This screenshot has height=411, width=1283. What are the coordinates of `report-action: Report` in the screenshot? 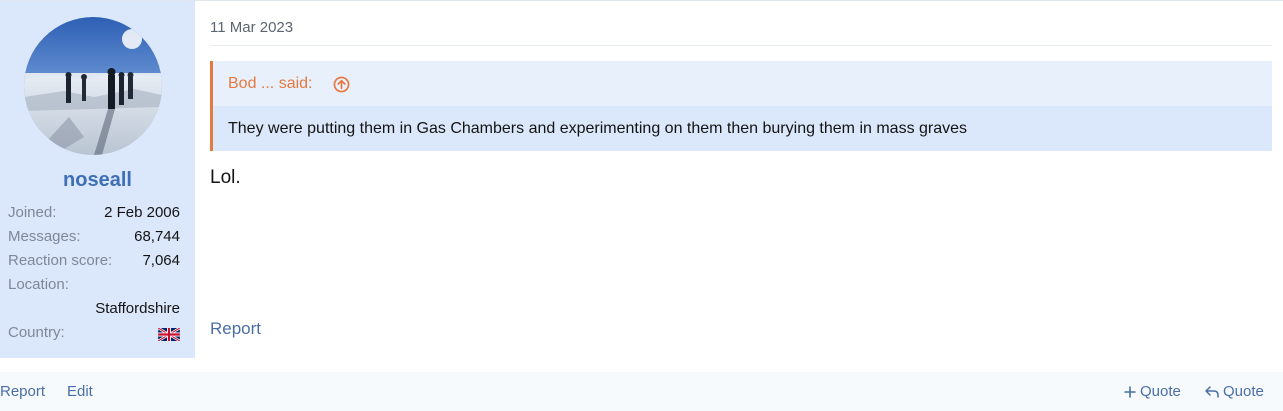 It's located at (22, 391).